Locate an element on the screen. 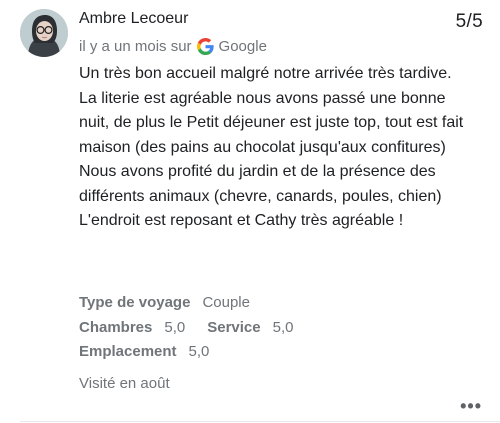  location-value: 5,0 is located at coordinates (199, 351).